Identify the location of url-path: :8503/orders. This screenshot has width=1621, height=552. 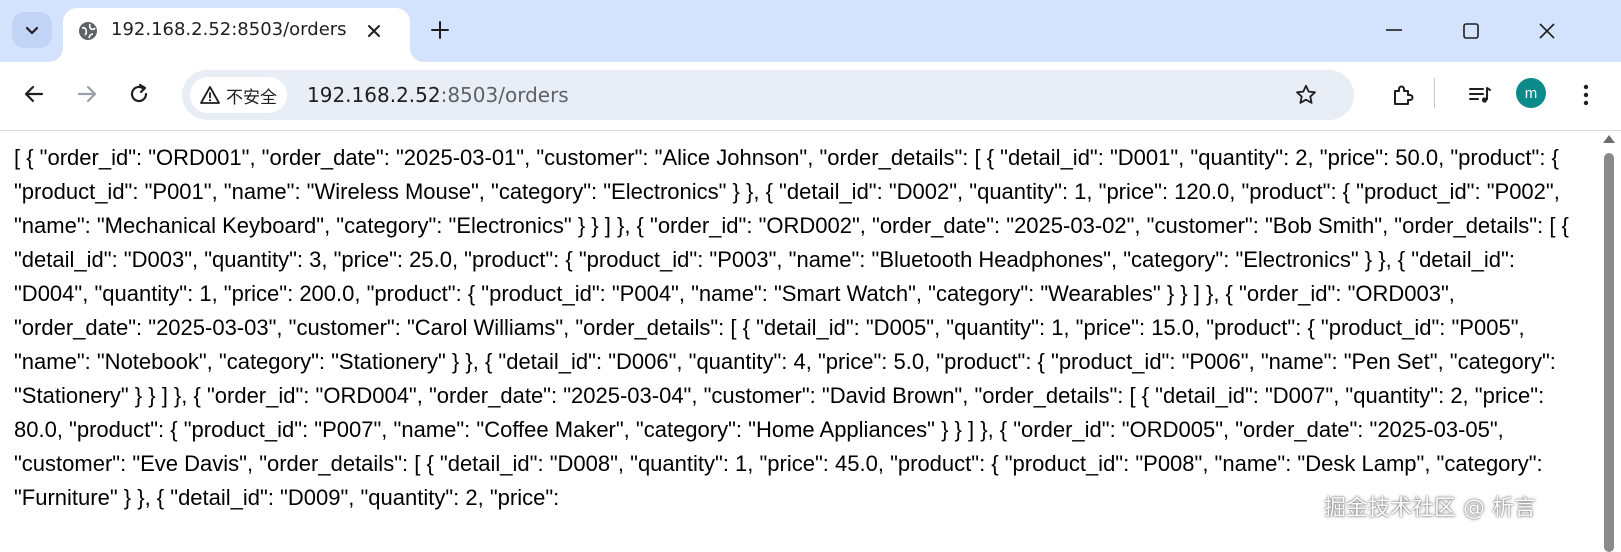
(504, 95).